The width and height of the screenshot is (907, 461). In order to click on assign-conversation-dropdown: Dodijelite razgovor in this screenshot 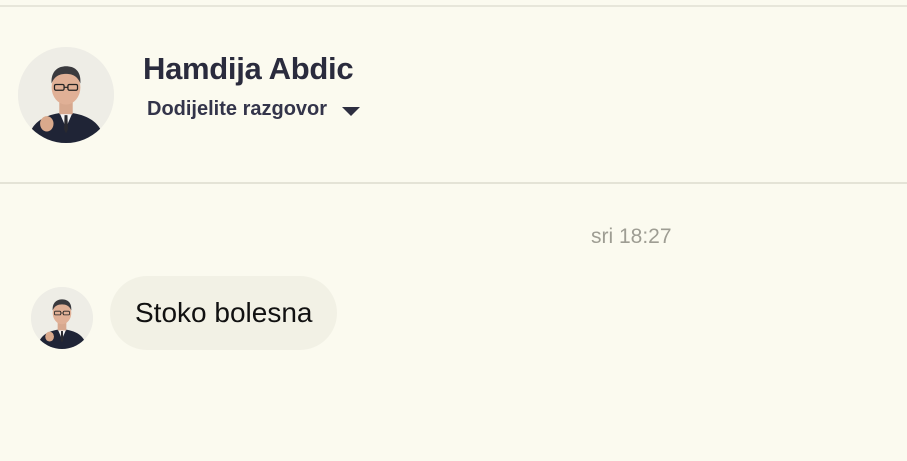, I will do `click(254, 109)`.